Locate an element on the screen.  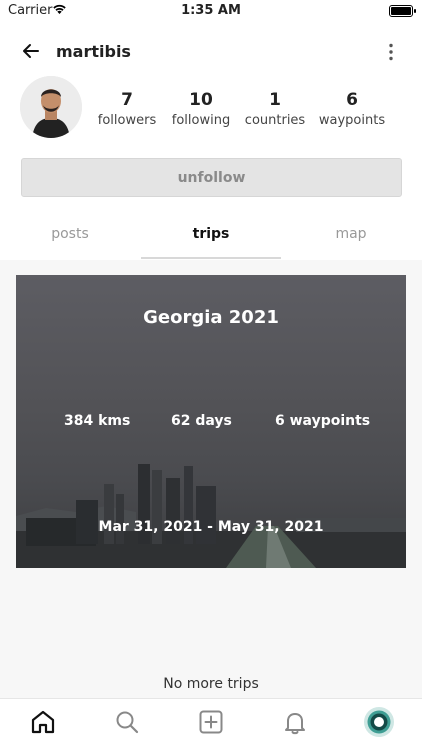
waypoints-stat: 6 waypoints is located at coordinates (352, 109).